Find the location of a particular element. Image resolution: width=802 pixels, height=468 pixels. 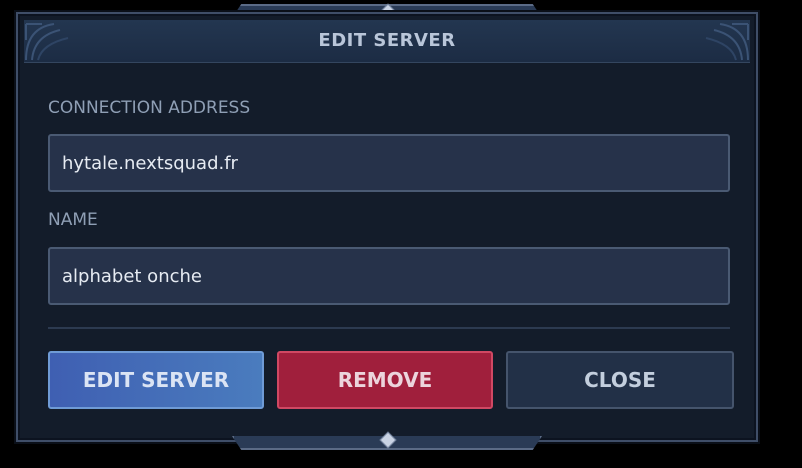

dialog-title-bar: EDIT SERVER is located at coordinates (387, 41).